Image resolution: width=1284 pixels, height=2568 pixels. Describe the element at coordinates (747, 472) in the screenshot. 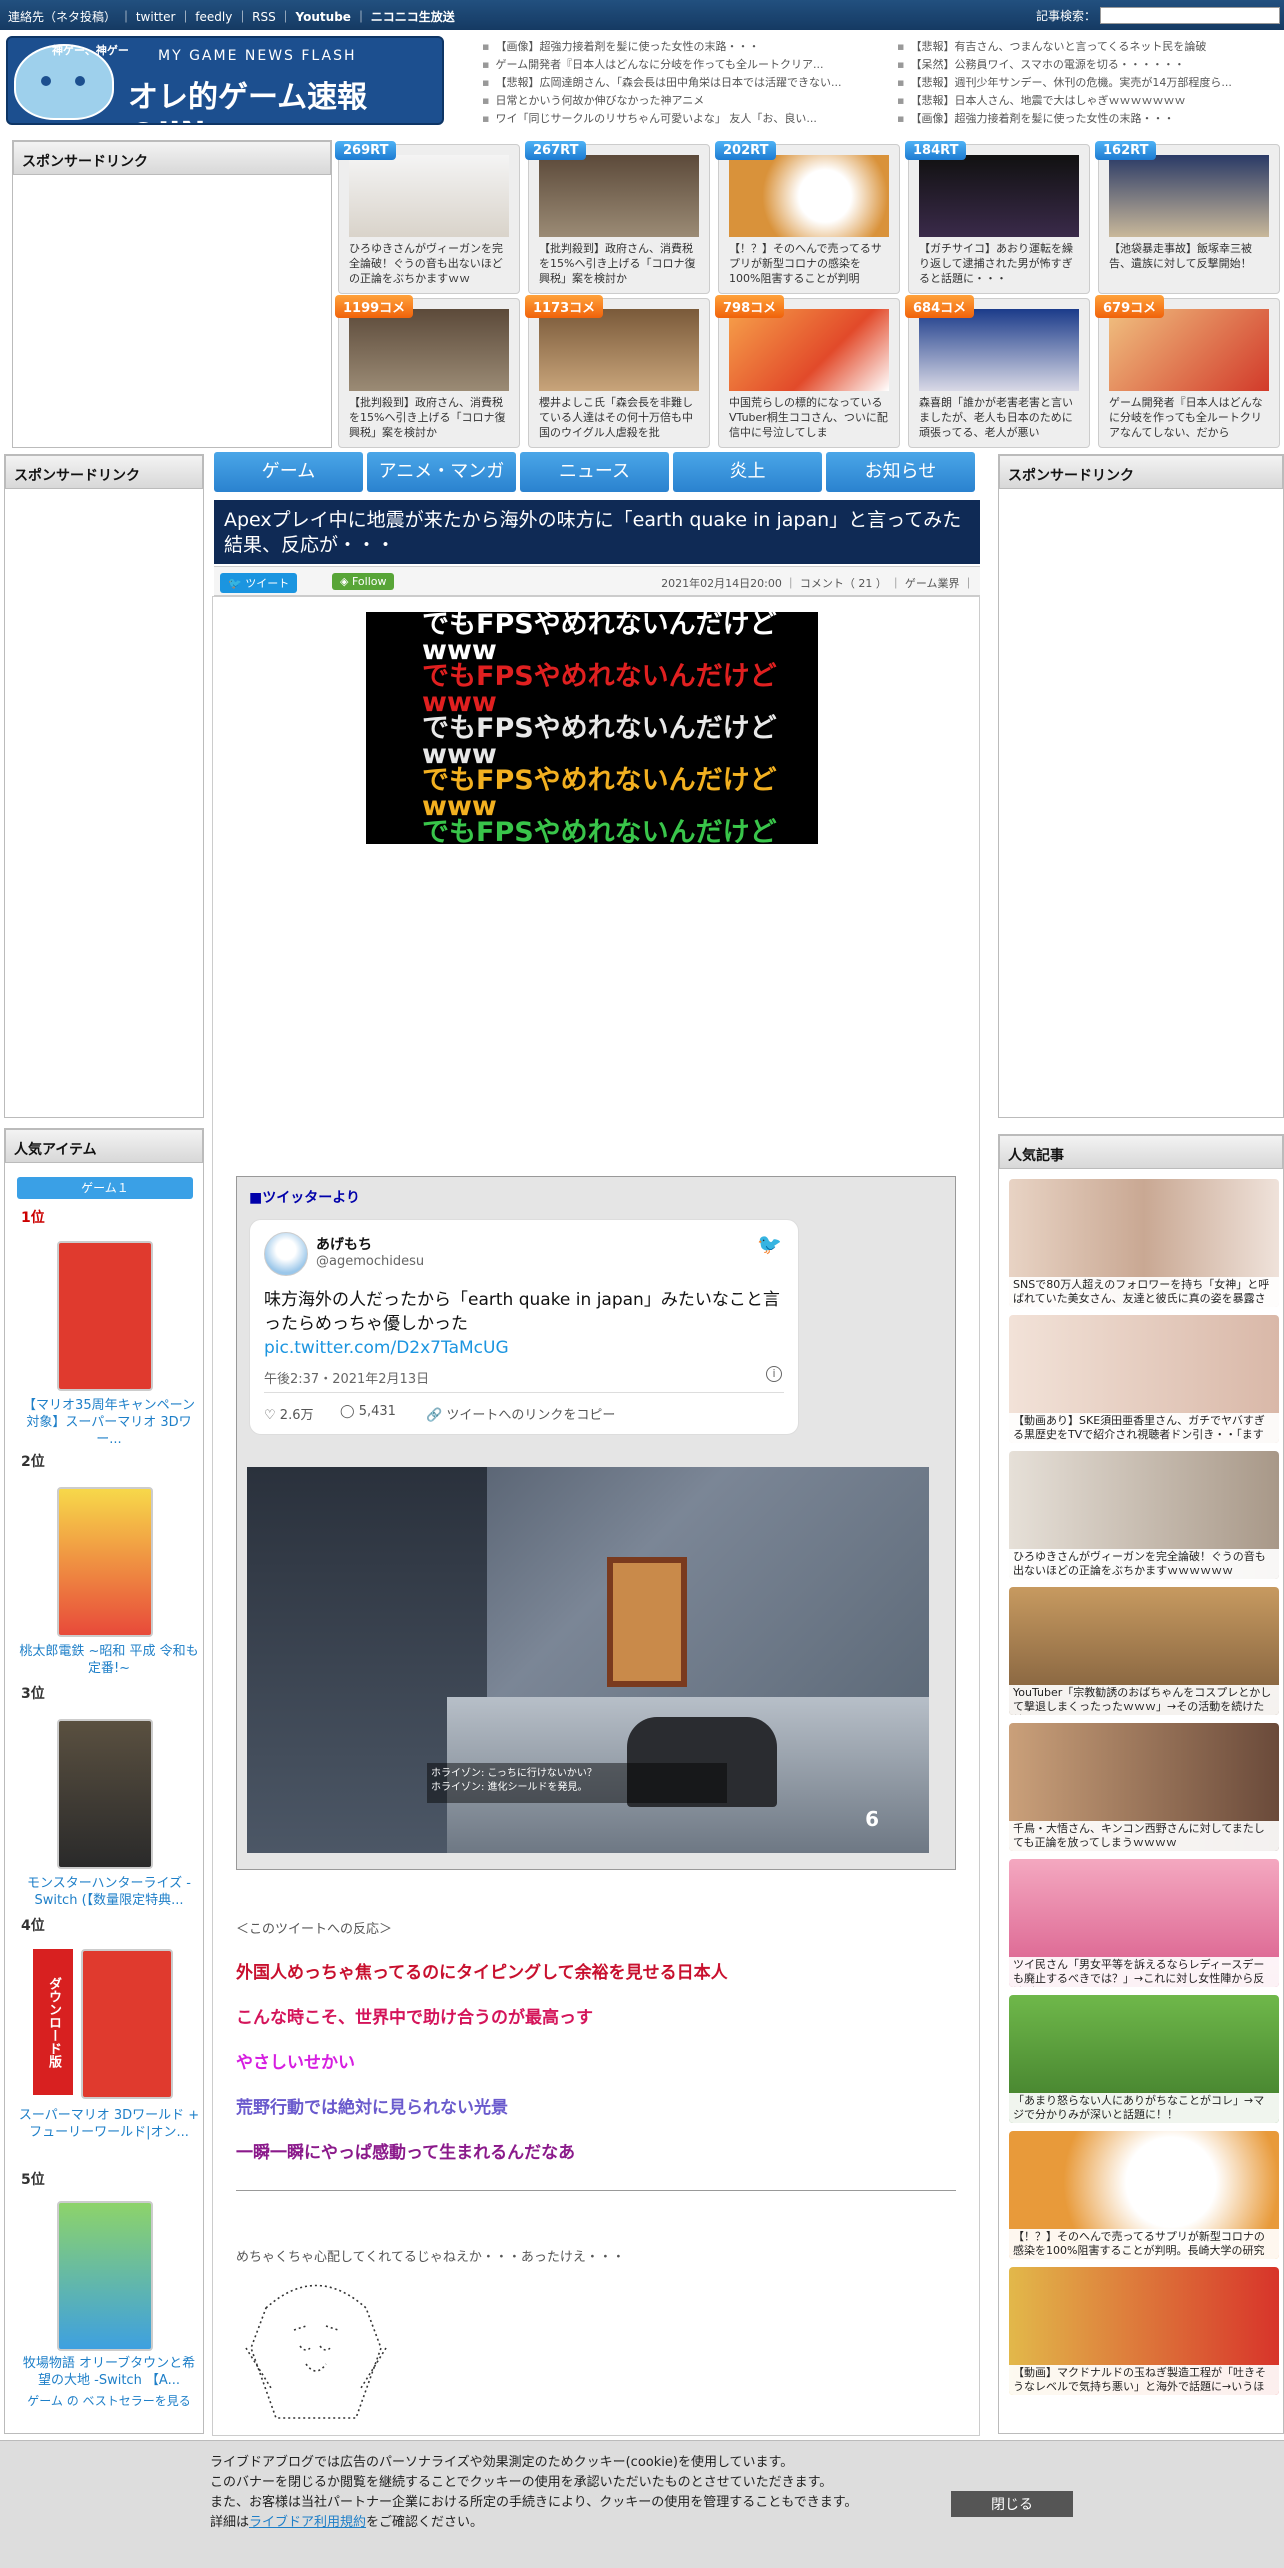

I see `nav-enjo: 炎上` at that location.